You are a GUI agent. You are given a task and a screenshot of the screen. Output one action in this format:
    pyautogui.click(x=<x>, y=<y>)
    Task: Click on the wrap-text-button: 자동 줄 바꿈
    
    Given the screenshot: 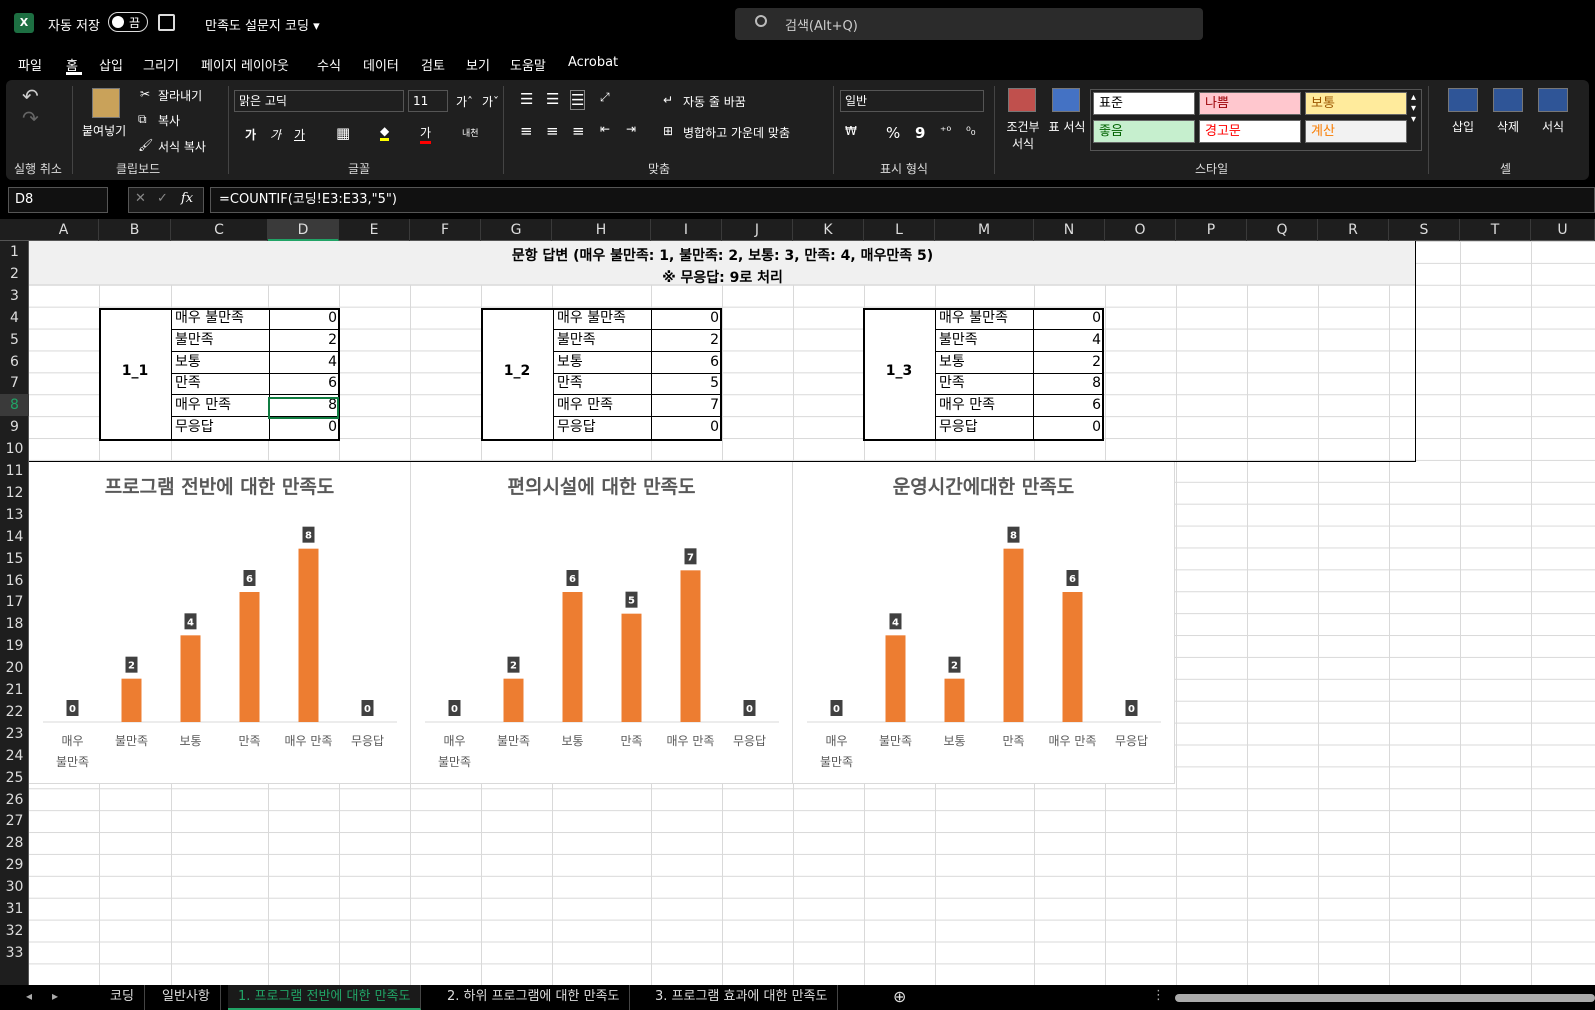 What is the action you would take?
    pyautogui.click(x=714, y=101)
    